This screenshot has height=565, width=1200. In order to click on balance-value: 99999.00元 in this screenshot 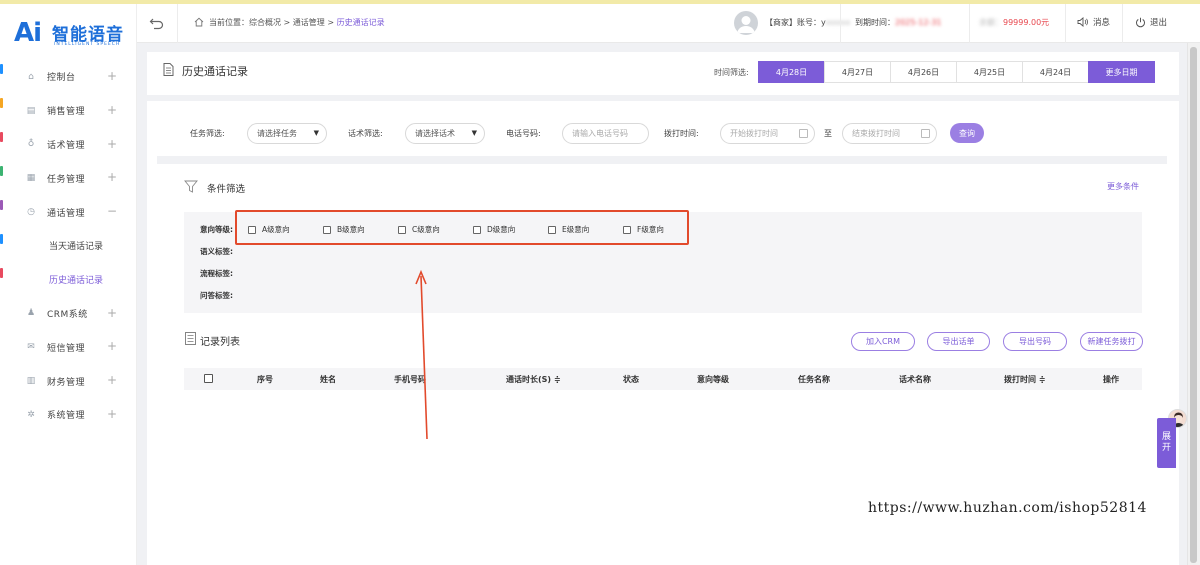, I will do `click(1026, 22)`.